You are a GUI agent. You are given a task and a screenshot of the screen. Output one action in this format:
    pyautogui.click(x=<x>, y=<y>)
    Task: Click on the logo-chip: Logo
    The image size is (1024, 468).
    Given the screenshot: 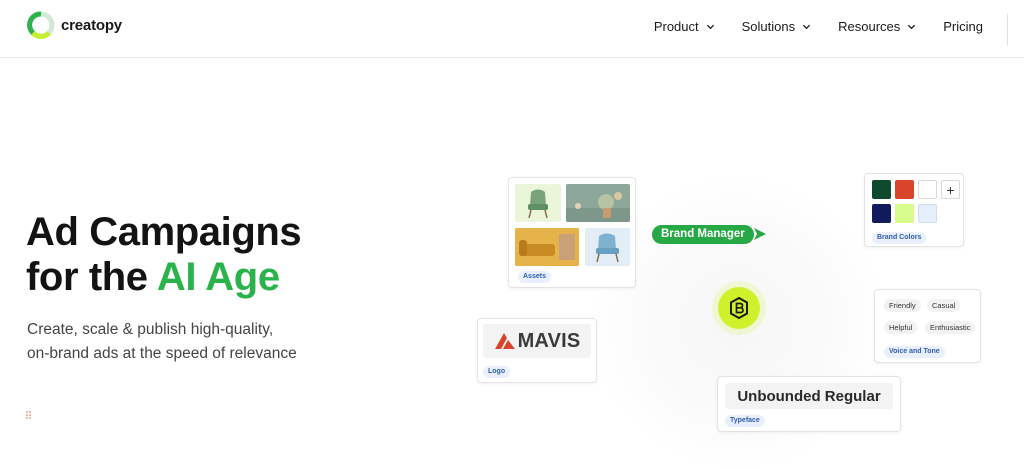 What is the action you would take?
    pyautogui.click(x=497, y=372)
    